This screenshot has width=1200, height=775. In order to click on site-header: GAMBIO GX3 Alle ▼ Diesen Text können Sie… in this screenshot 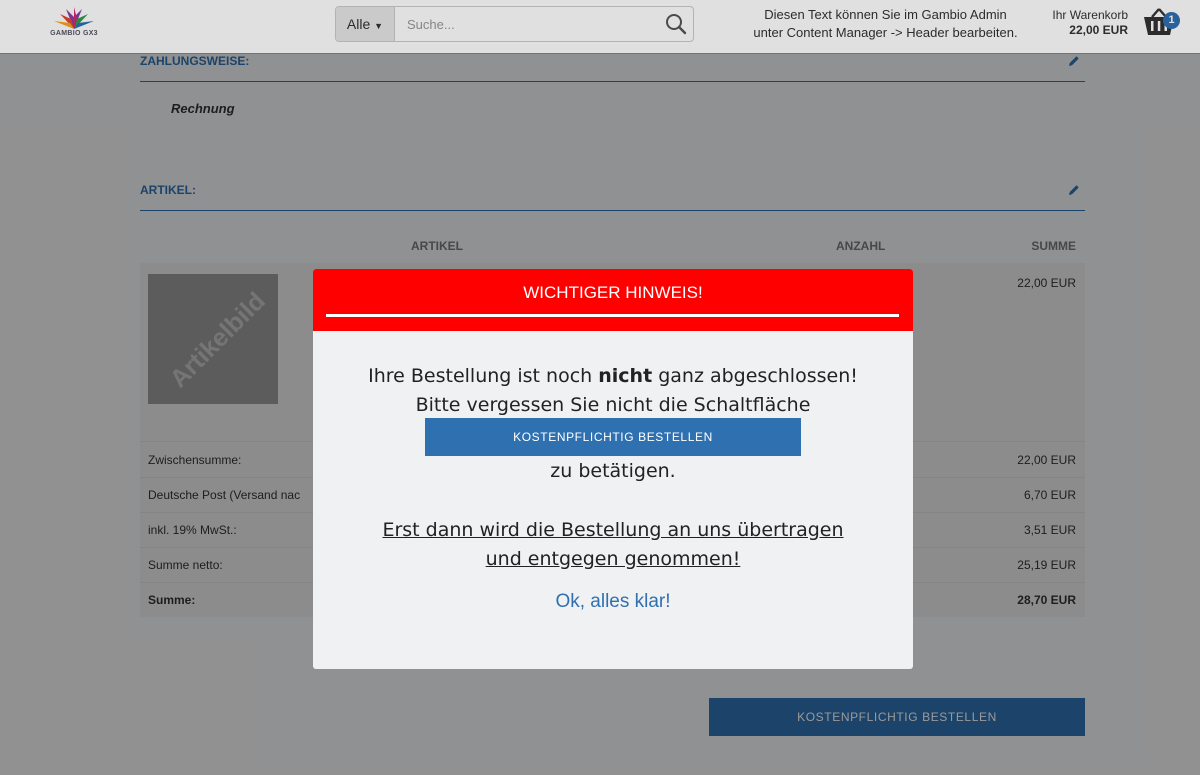, I will do `click(600, 27)`.